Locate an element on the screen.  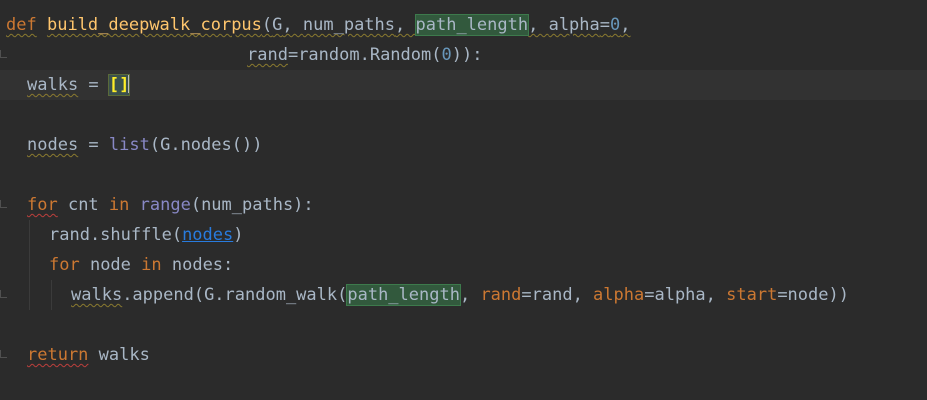
code-line-3-current: walks = [] is located at coordinates (463, 85).